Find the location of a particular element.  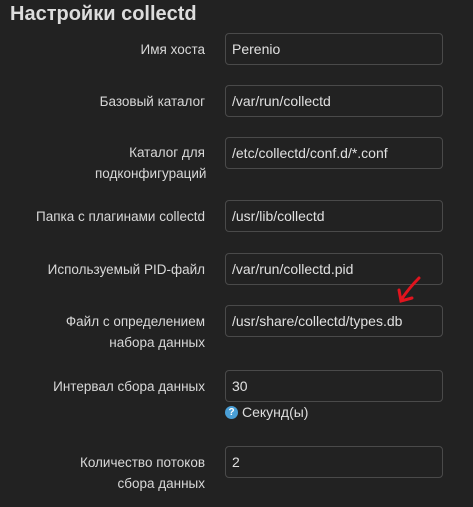

interval-help-text: Секунд(ы) is located at coordinates (275, 412).